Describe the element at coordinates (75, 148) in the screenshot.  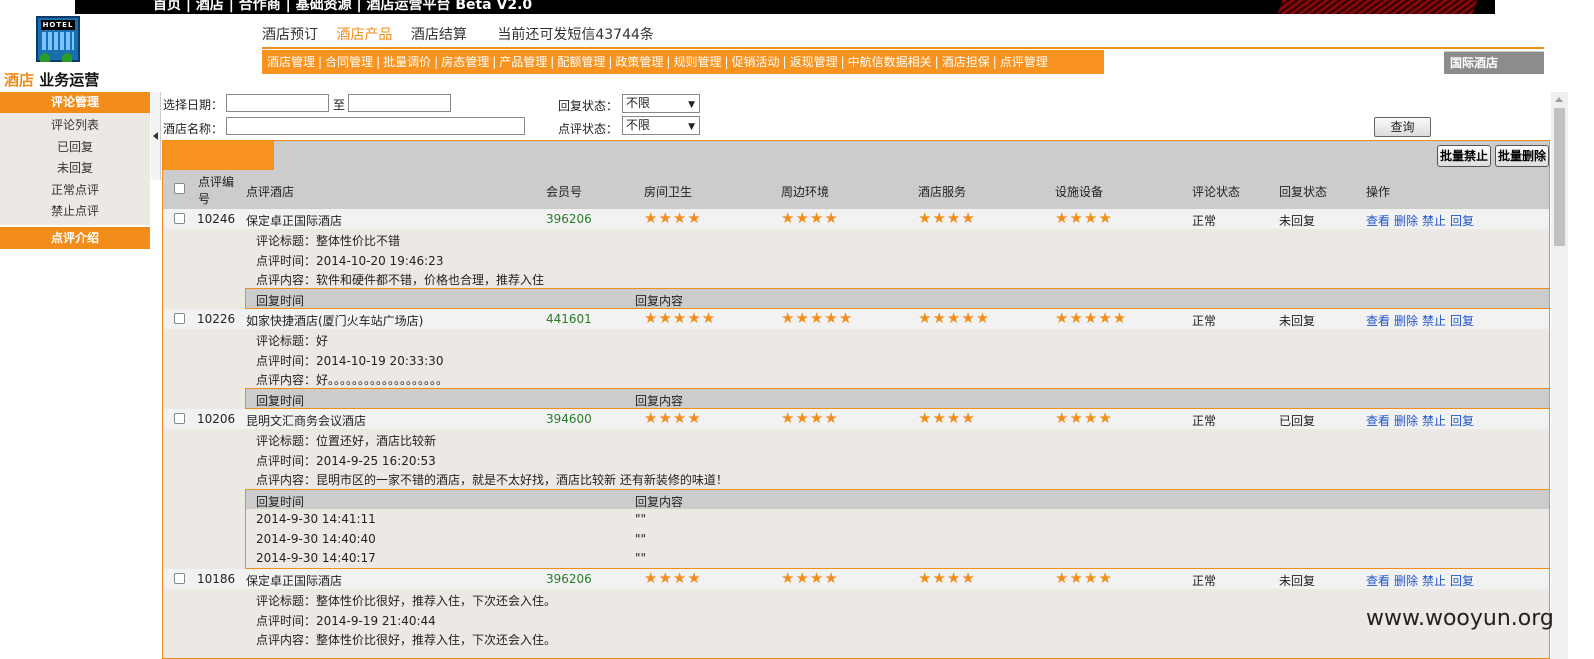
I see `sidebar-item-replied: 已回复` at that location.